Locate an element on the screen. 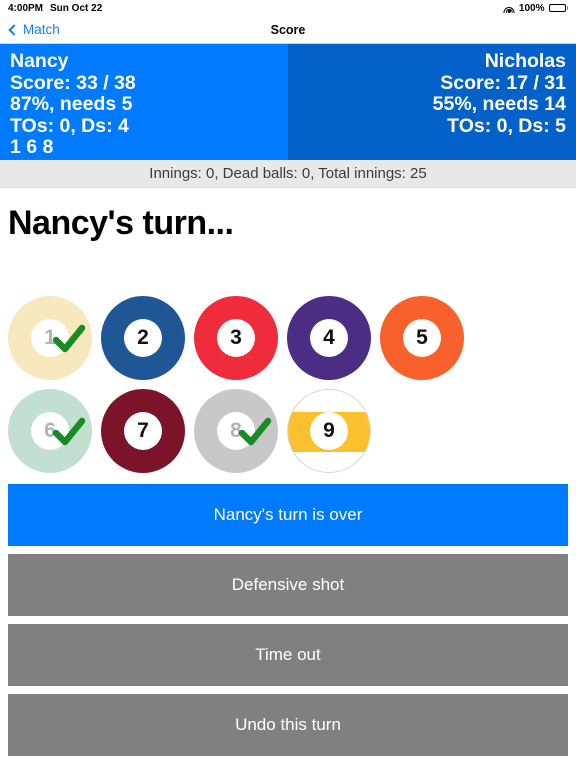 This screenshot has height=768, width=576. ball-1: 1 is located at coordinates (50, 338).